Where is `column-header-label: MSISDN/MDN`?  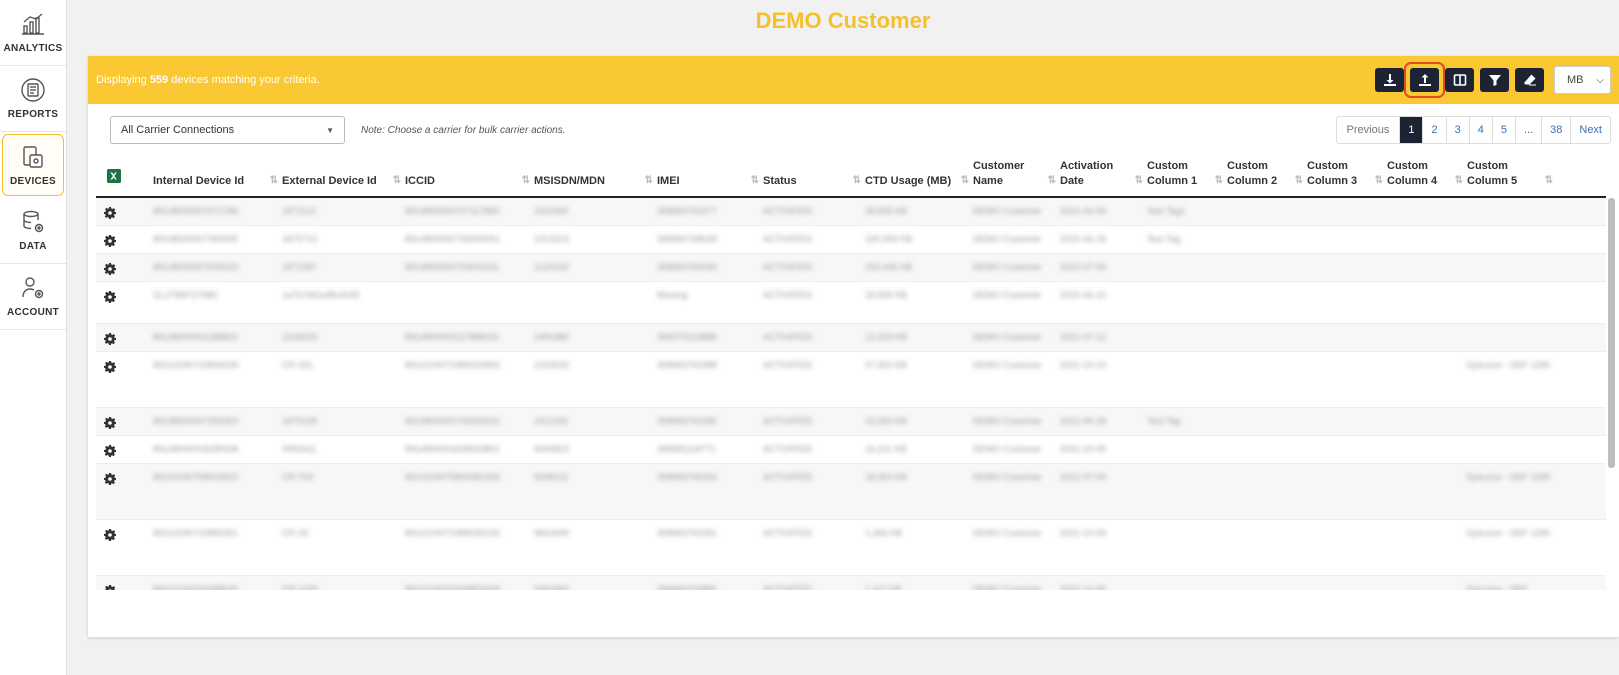 column-header-label: MSISDN/MDN is located at coordinates (569, 181).